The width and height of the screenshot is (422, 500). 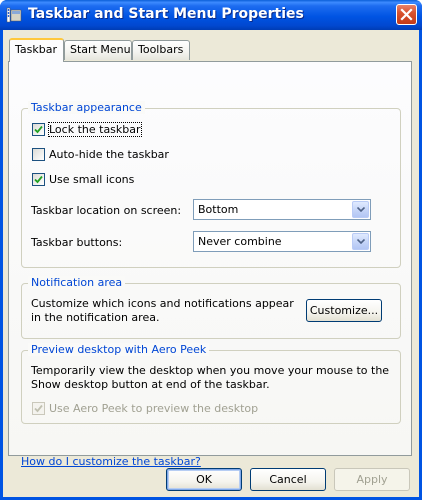 I want to click on taskbar-buttons-value: Never combine, so click(x=240, y=241).